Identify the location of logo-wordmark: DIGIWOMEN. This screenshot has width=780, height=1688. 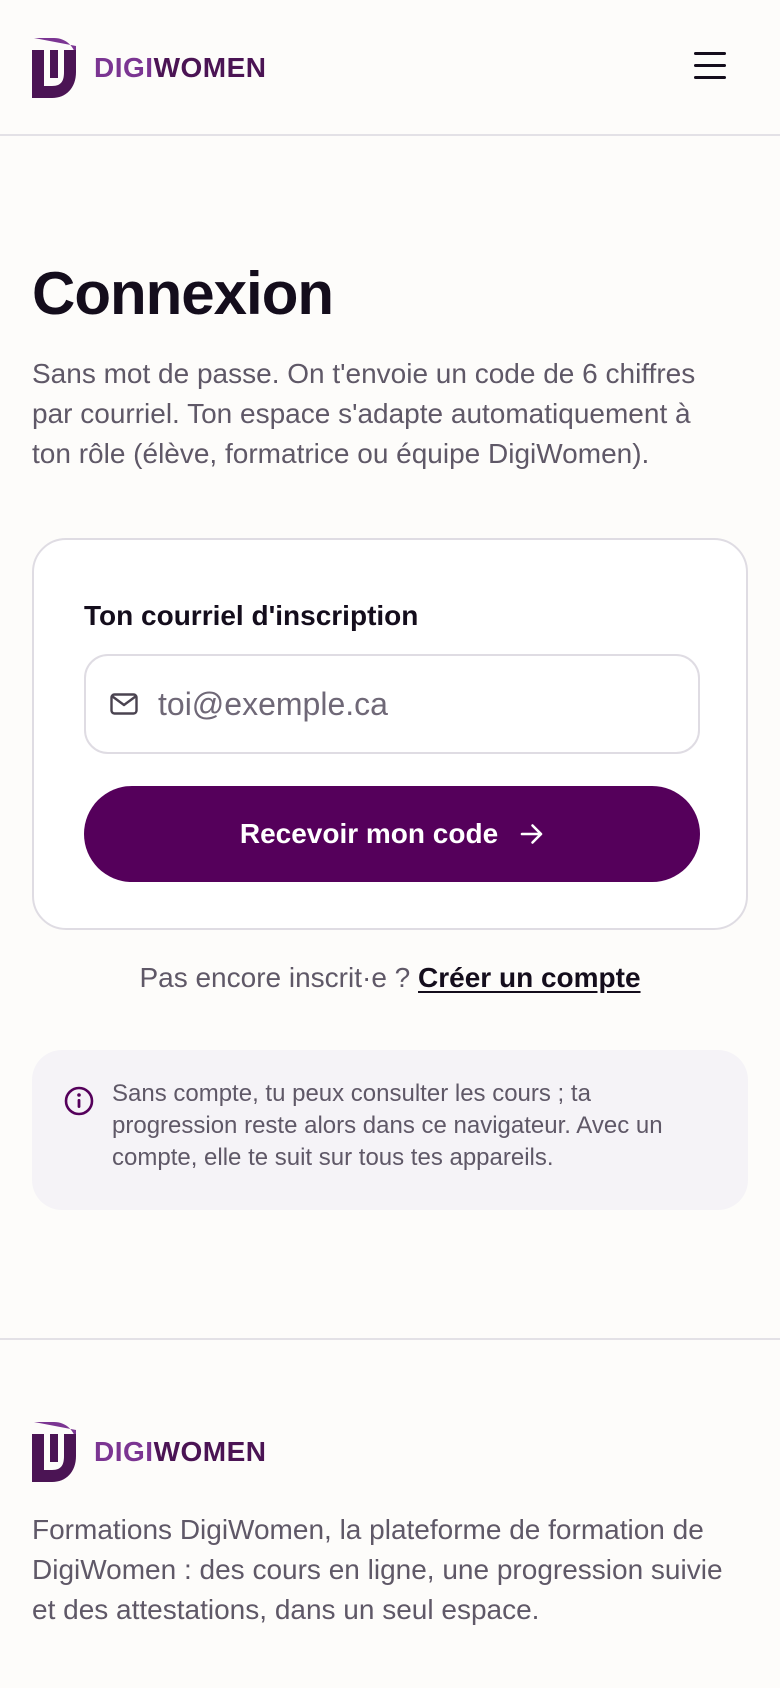
(180, 68).